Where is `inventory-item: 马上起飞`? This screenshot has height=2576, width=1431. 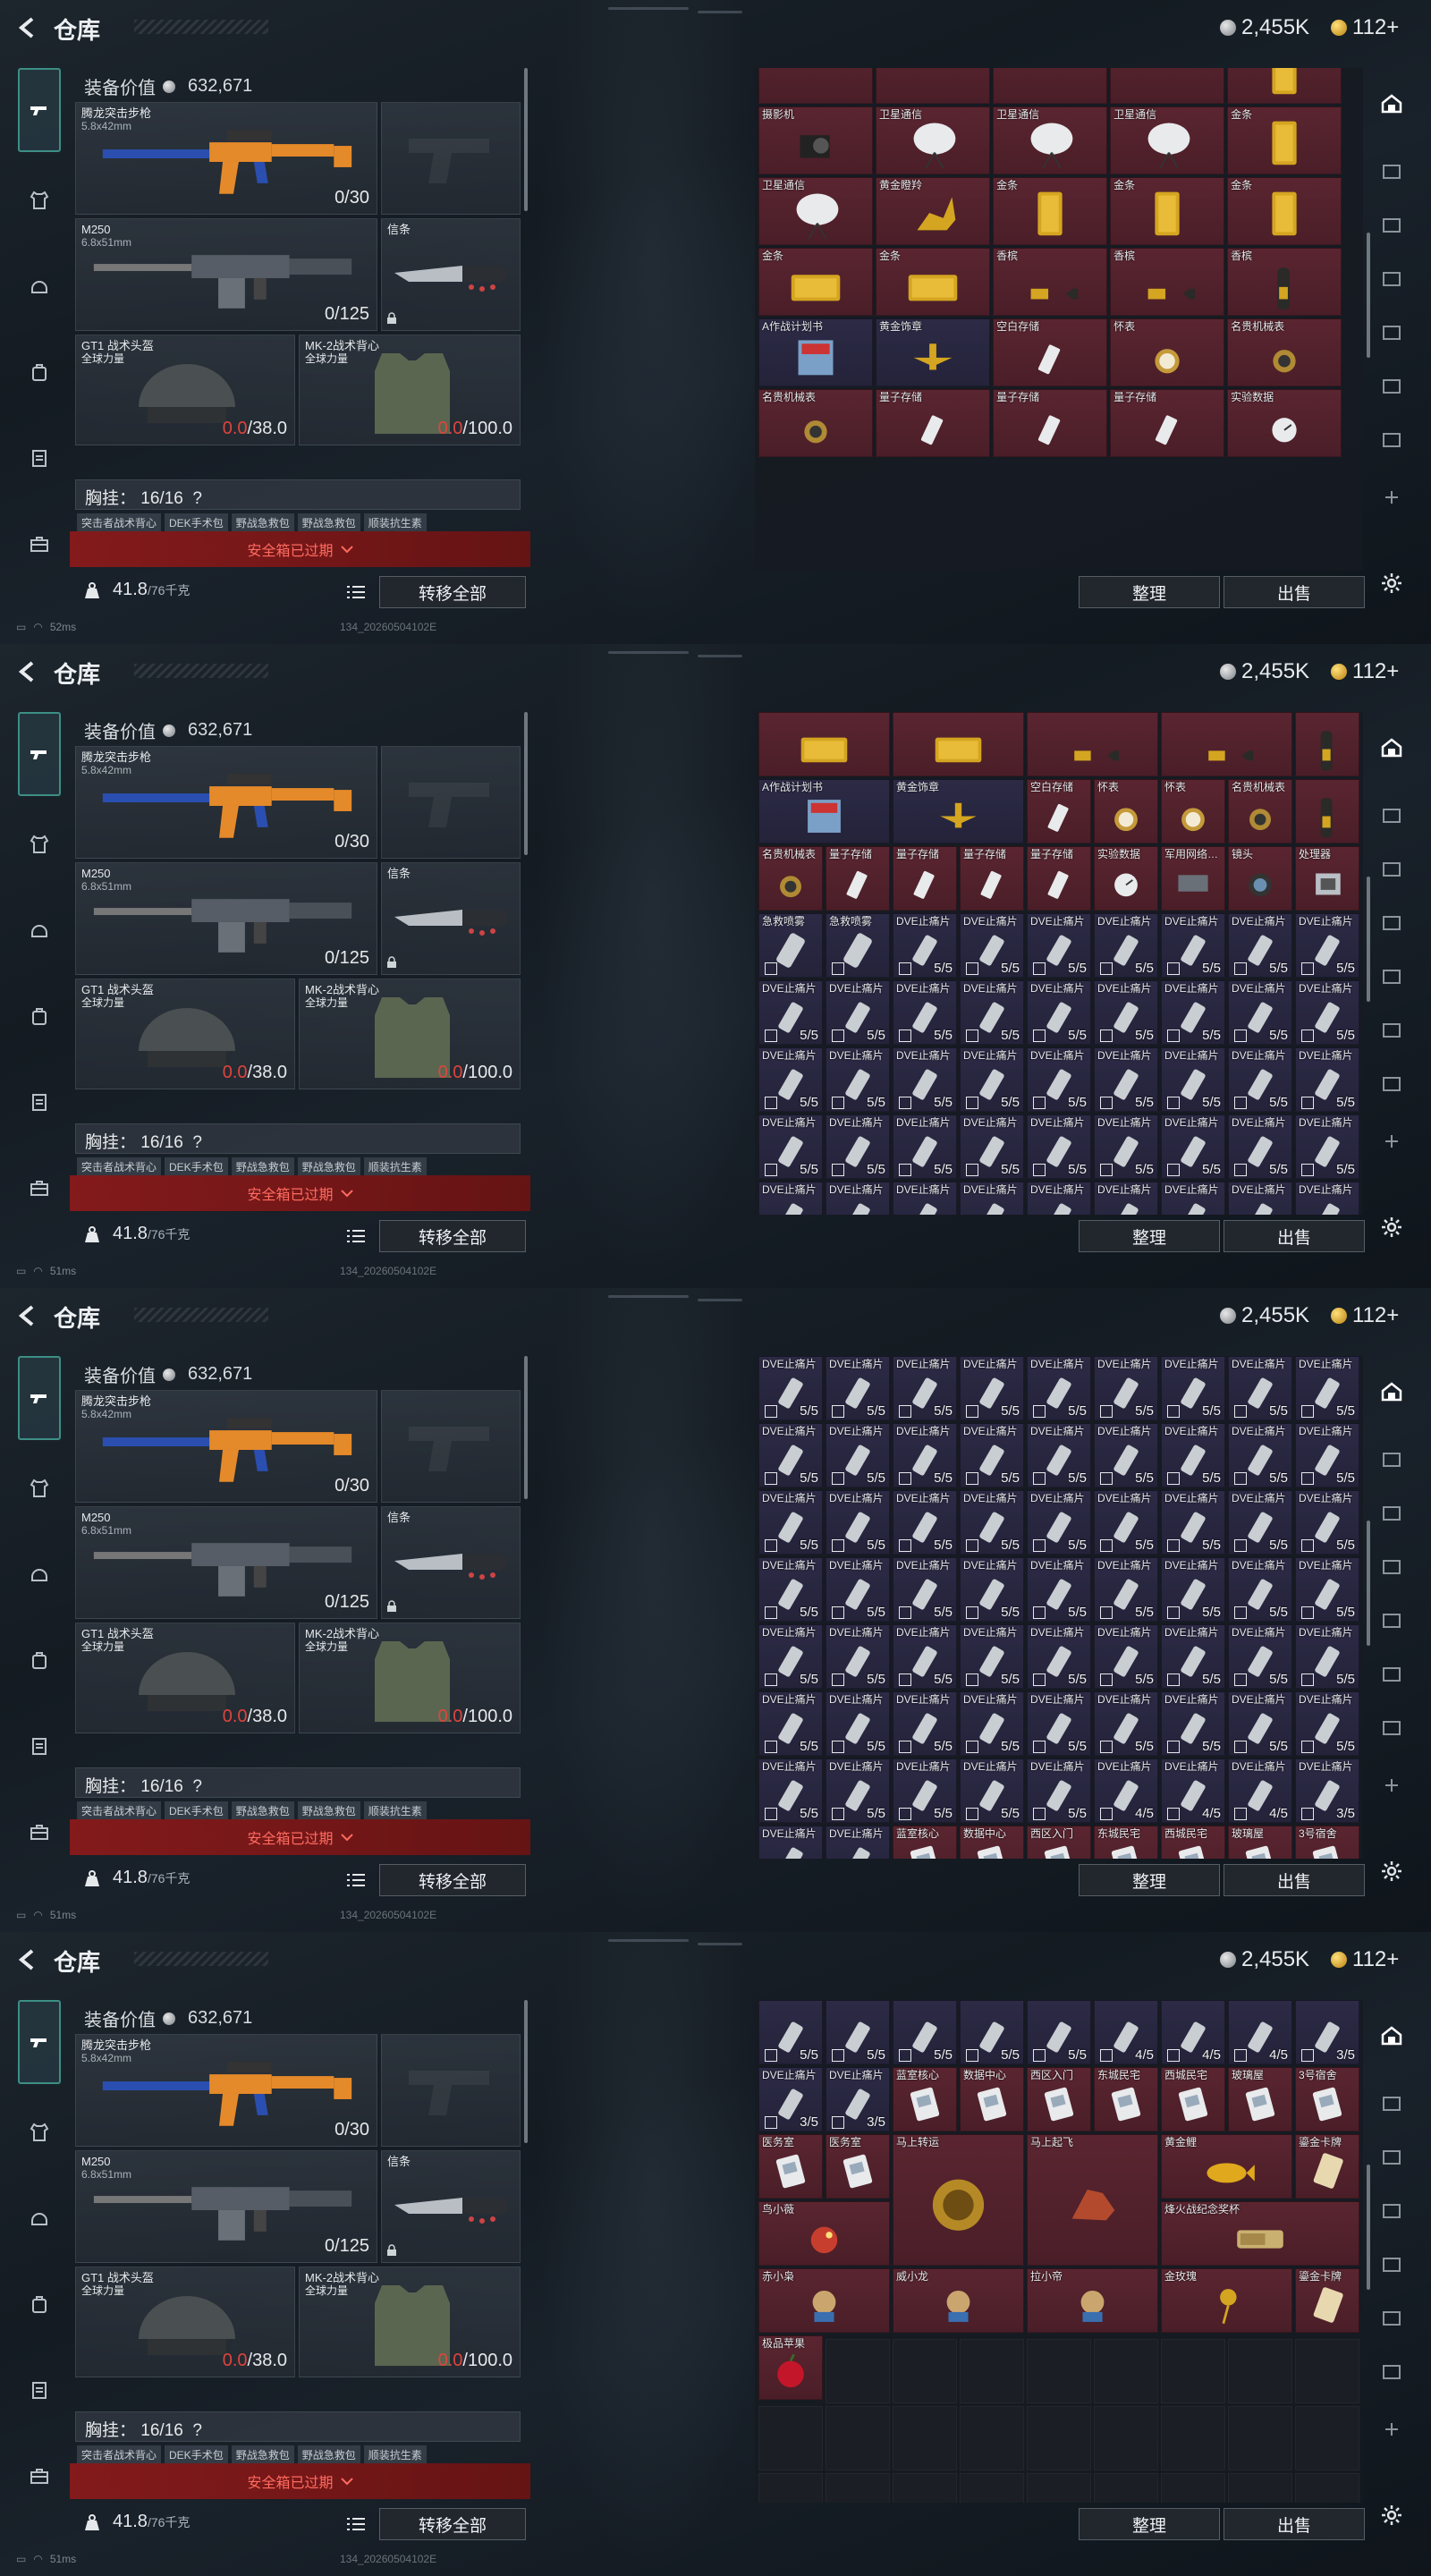 inventory-item: 马上起飞 is located at coordinates (1093, 2200).